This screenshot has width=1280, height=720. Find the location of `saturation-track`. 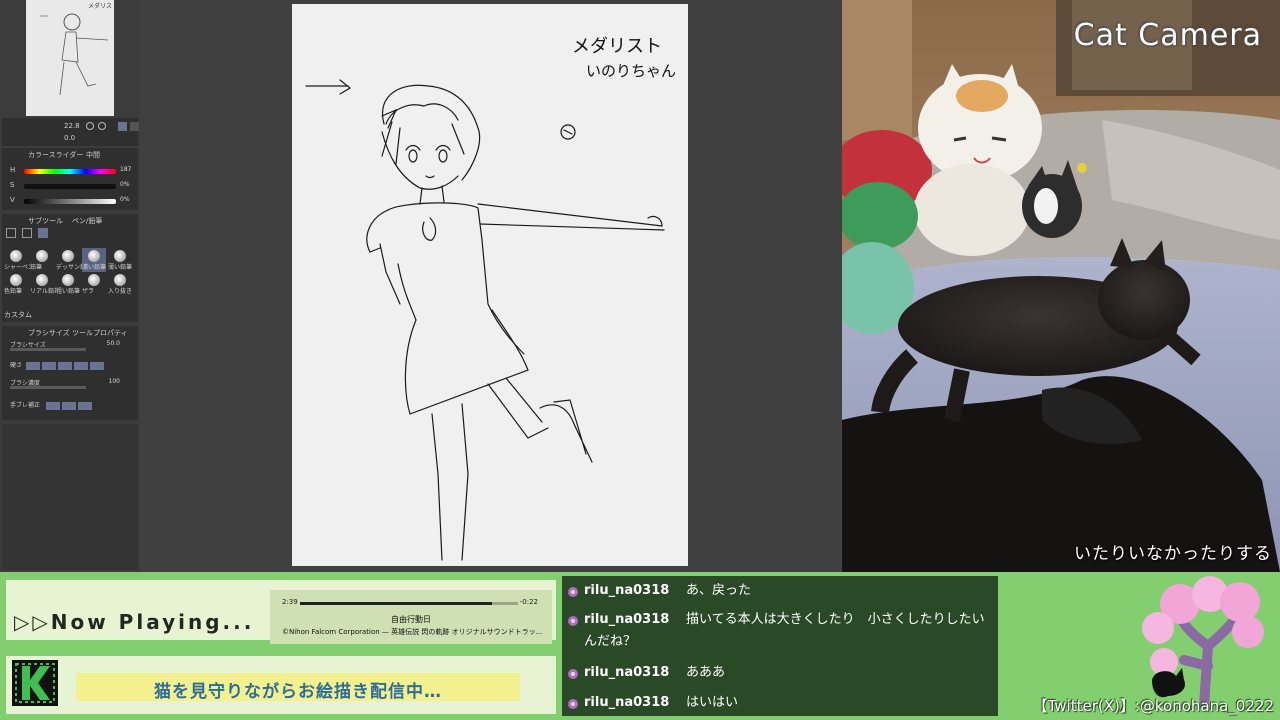

saturation-track is located at coordinates (70, 186).